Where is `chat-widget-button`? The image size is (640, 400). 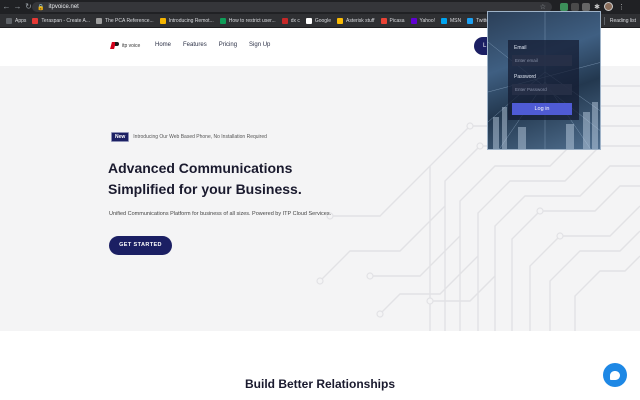 chat-widget-button is located at coordinates (615, 375).